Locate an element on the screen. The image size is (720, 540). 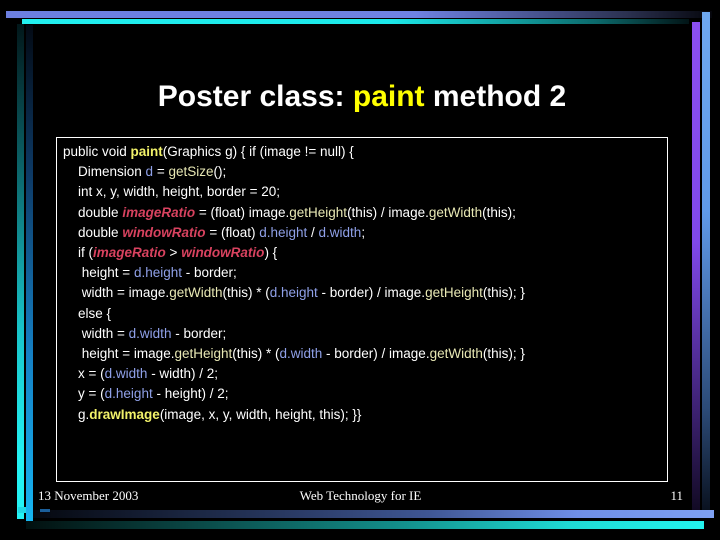
code-line: x = (d.width - width) / 2; is located at coordinates (362, 374).